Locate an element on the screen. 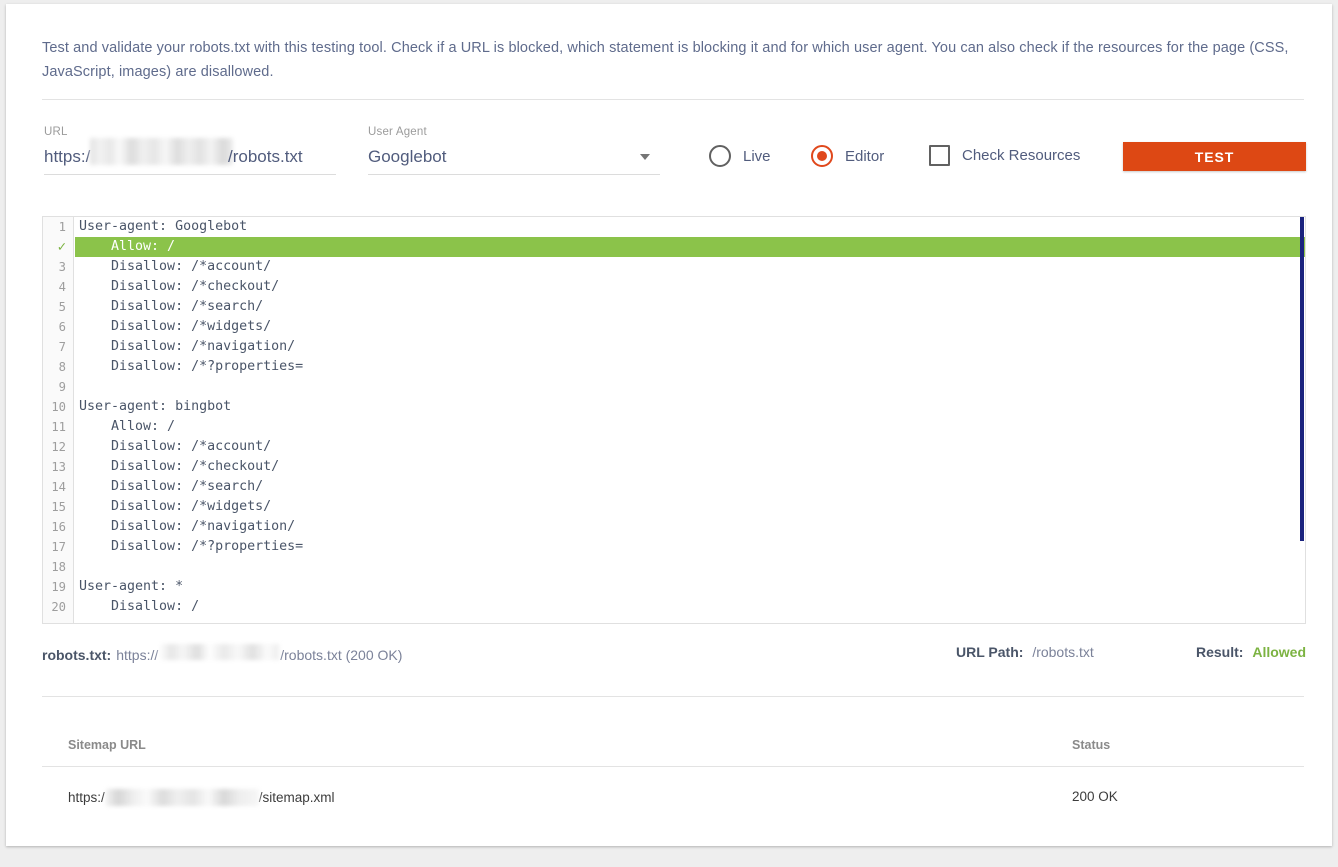 This screenshot has height=867, width=1338. url-path-value: /robots.txt is located at coordinates (1063, 652).